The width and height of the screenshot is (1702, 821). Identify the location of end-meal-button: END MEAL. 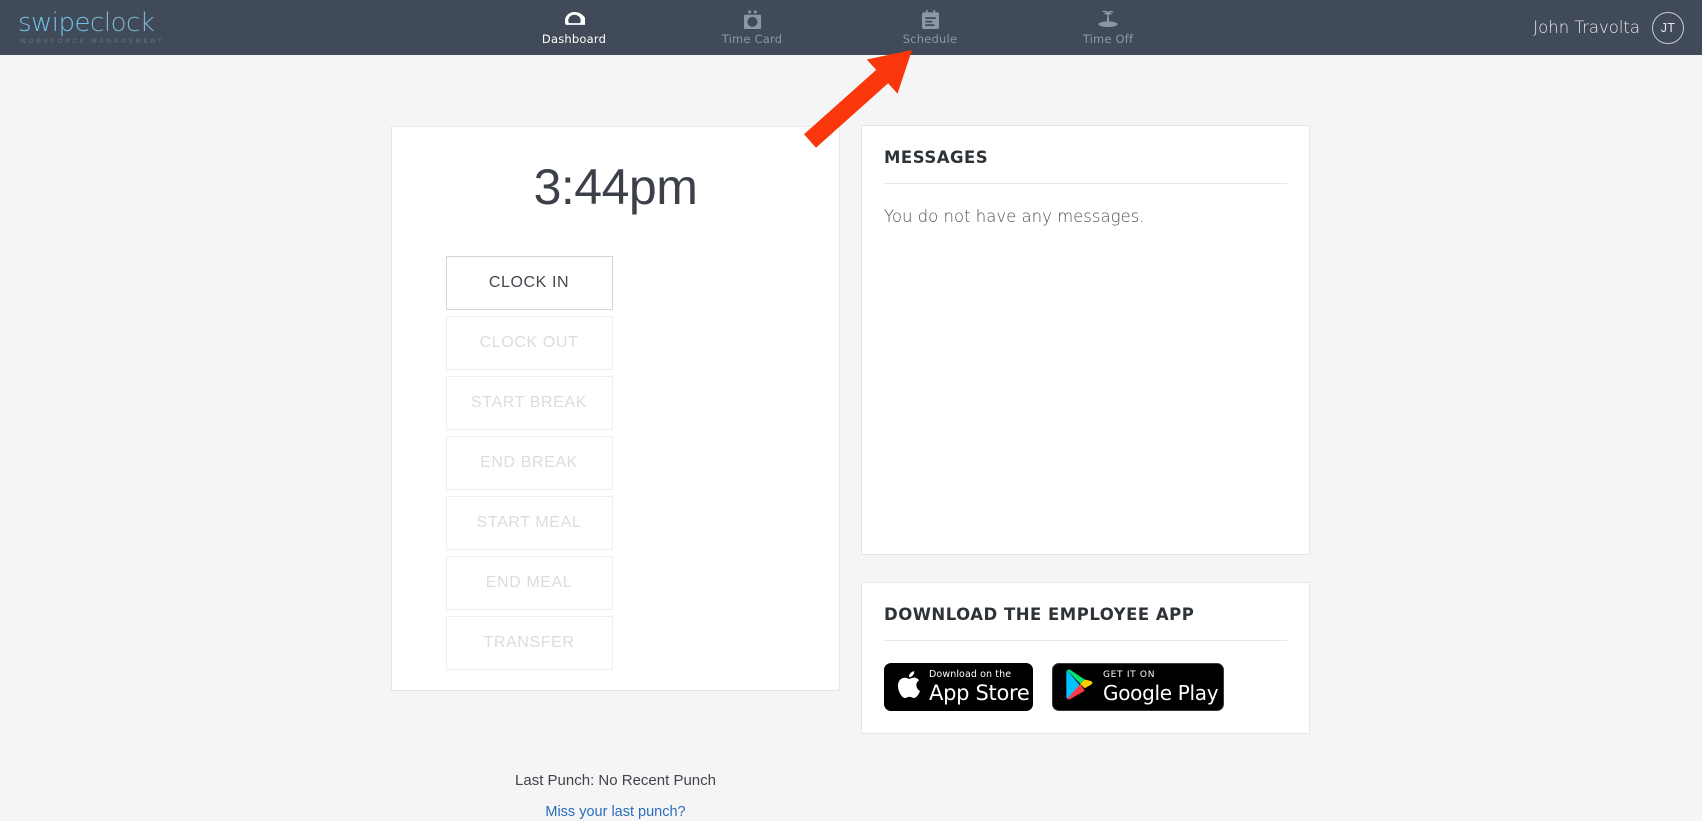
(529, 583).